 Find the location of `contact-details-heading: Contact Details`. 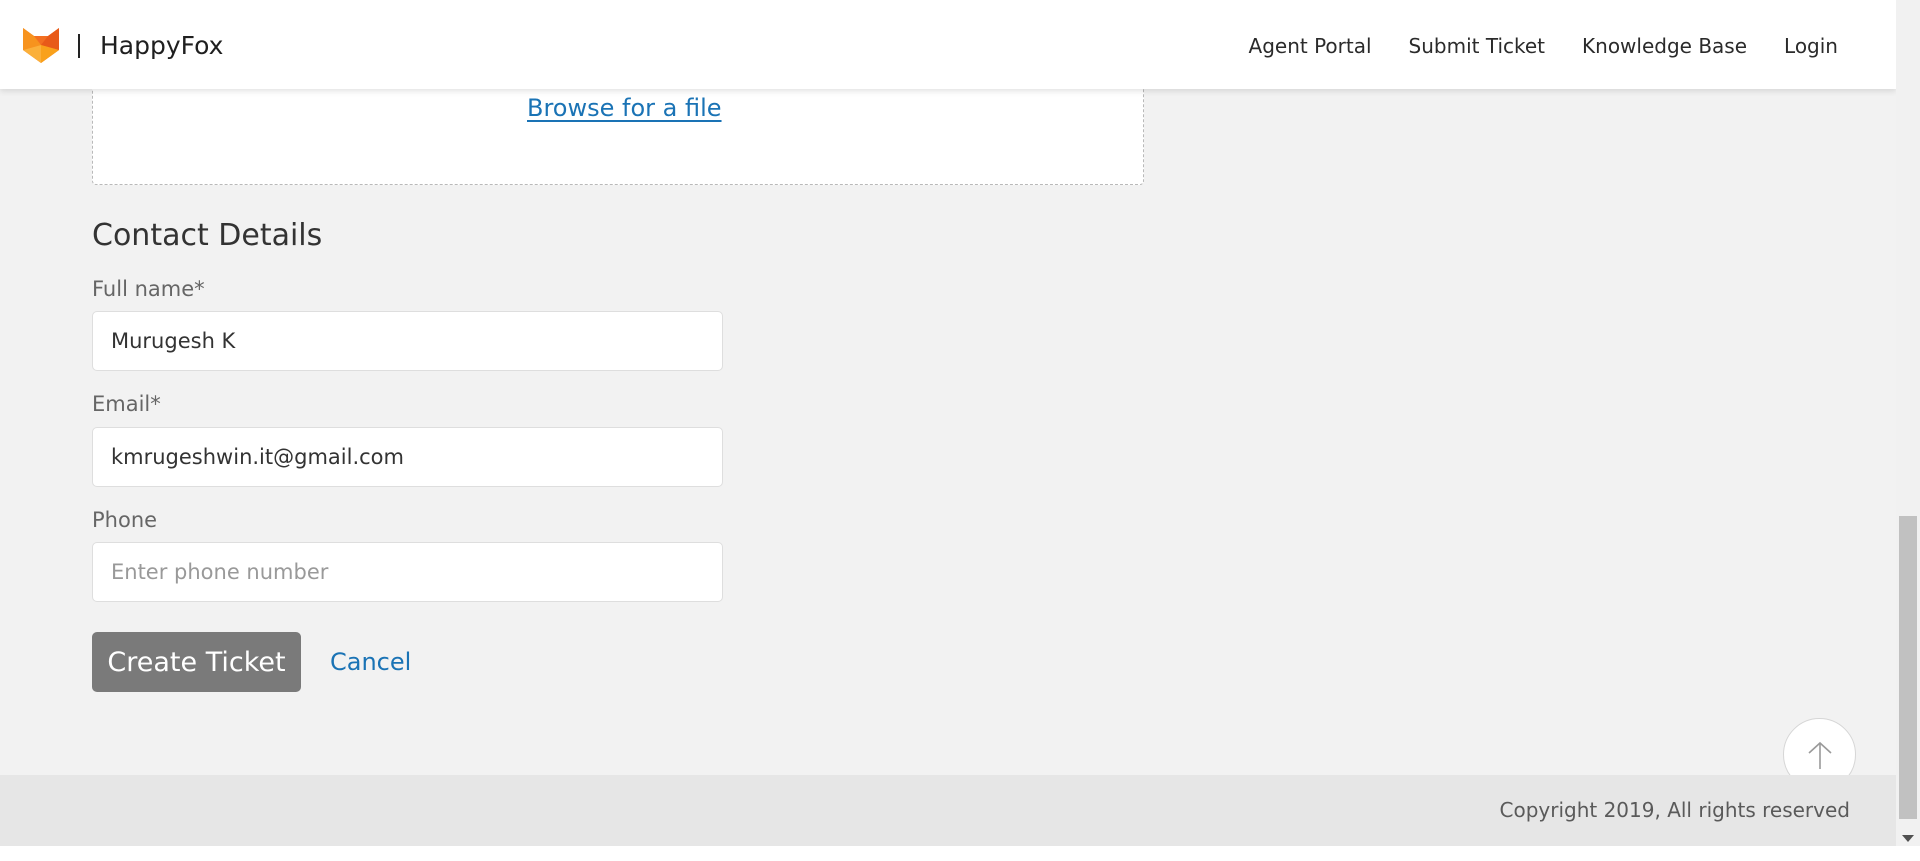

contact-details-heading: Contact Details is located at coordinates (207, 235).